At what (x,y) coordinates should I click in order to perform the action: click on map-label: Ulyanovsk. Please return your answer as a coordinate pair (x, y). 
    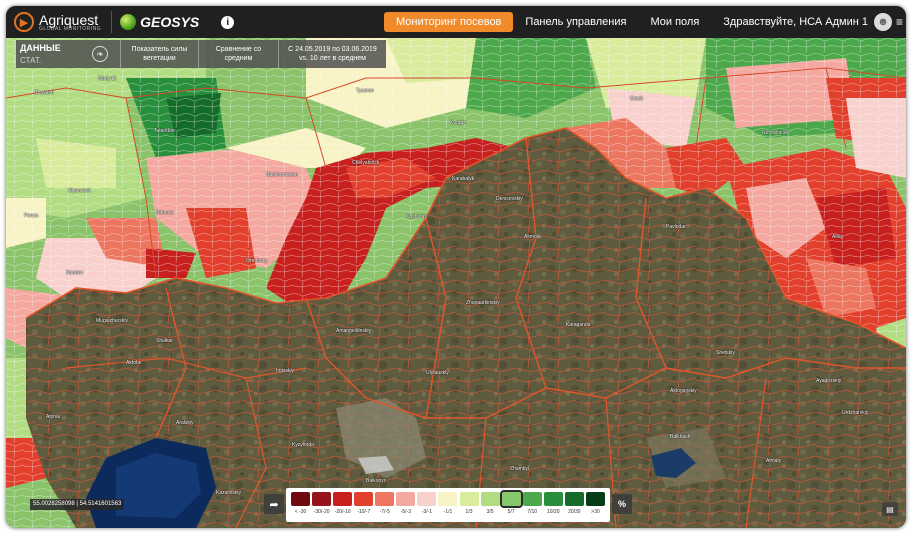
    Looking at the image, I should click on (80, 191).